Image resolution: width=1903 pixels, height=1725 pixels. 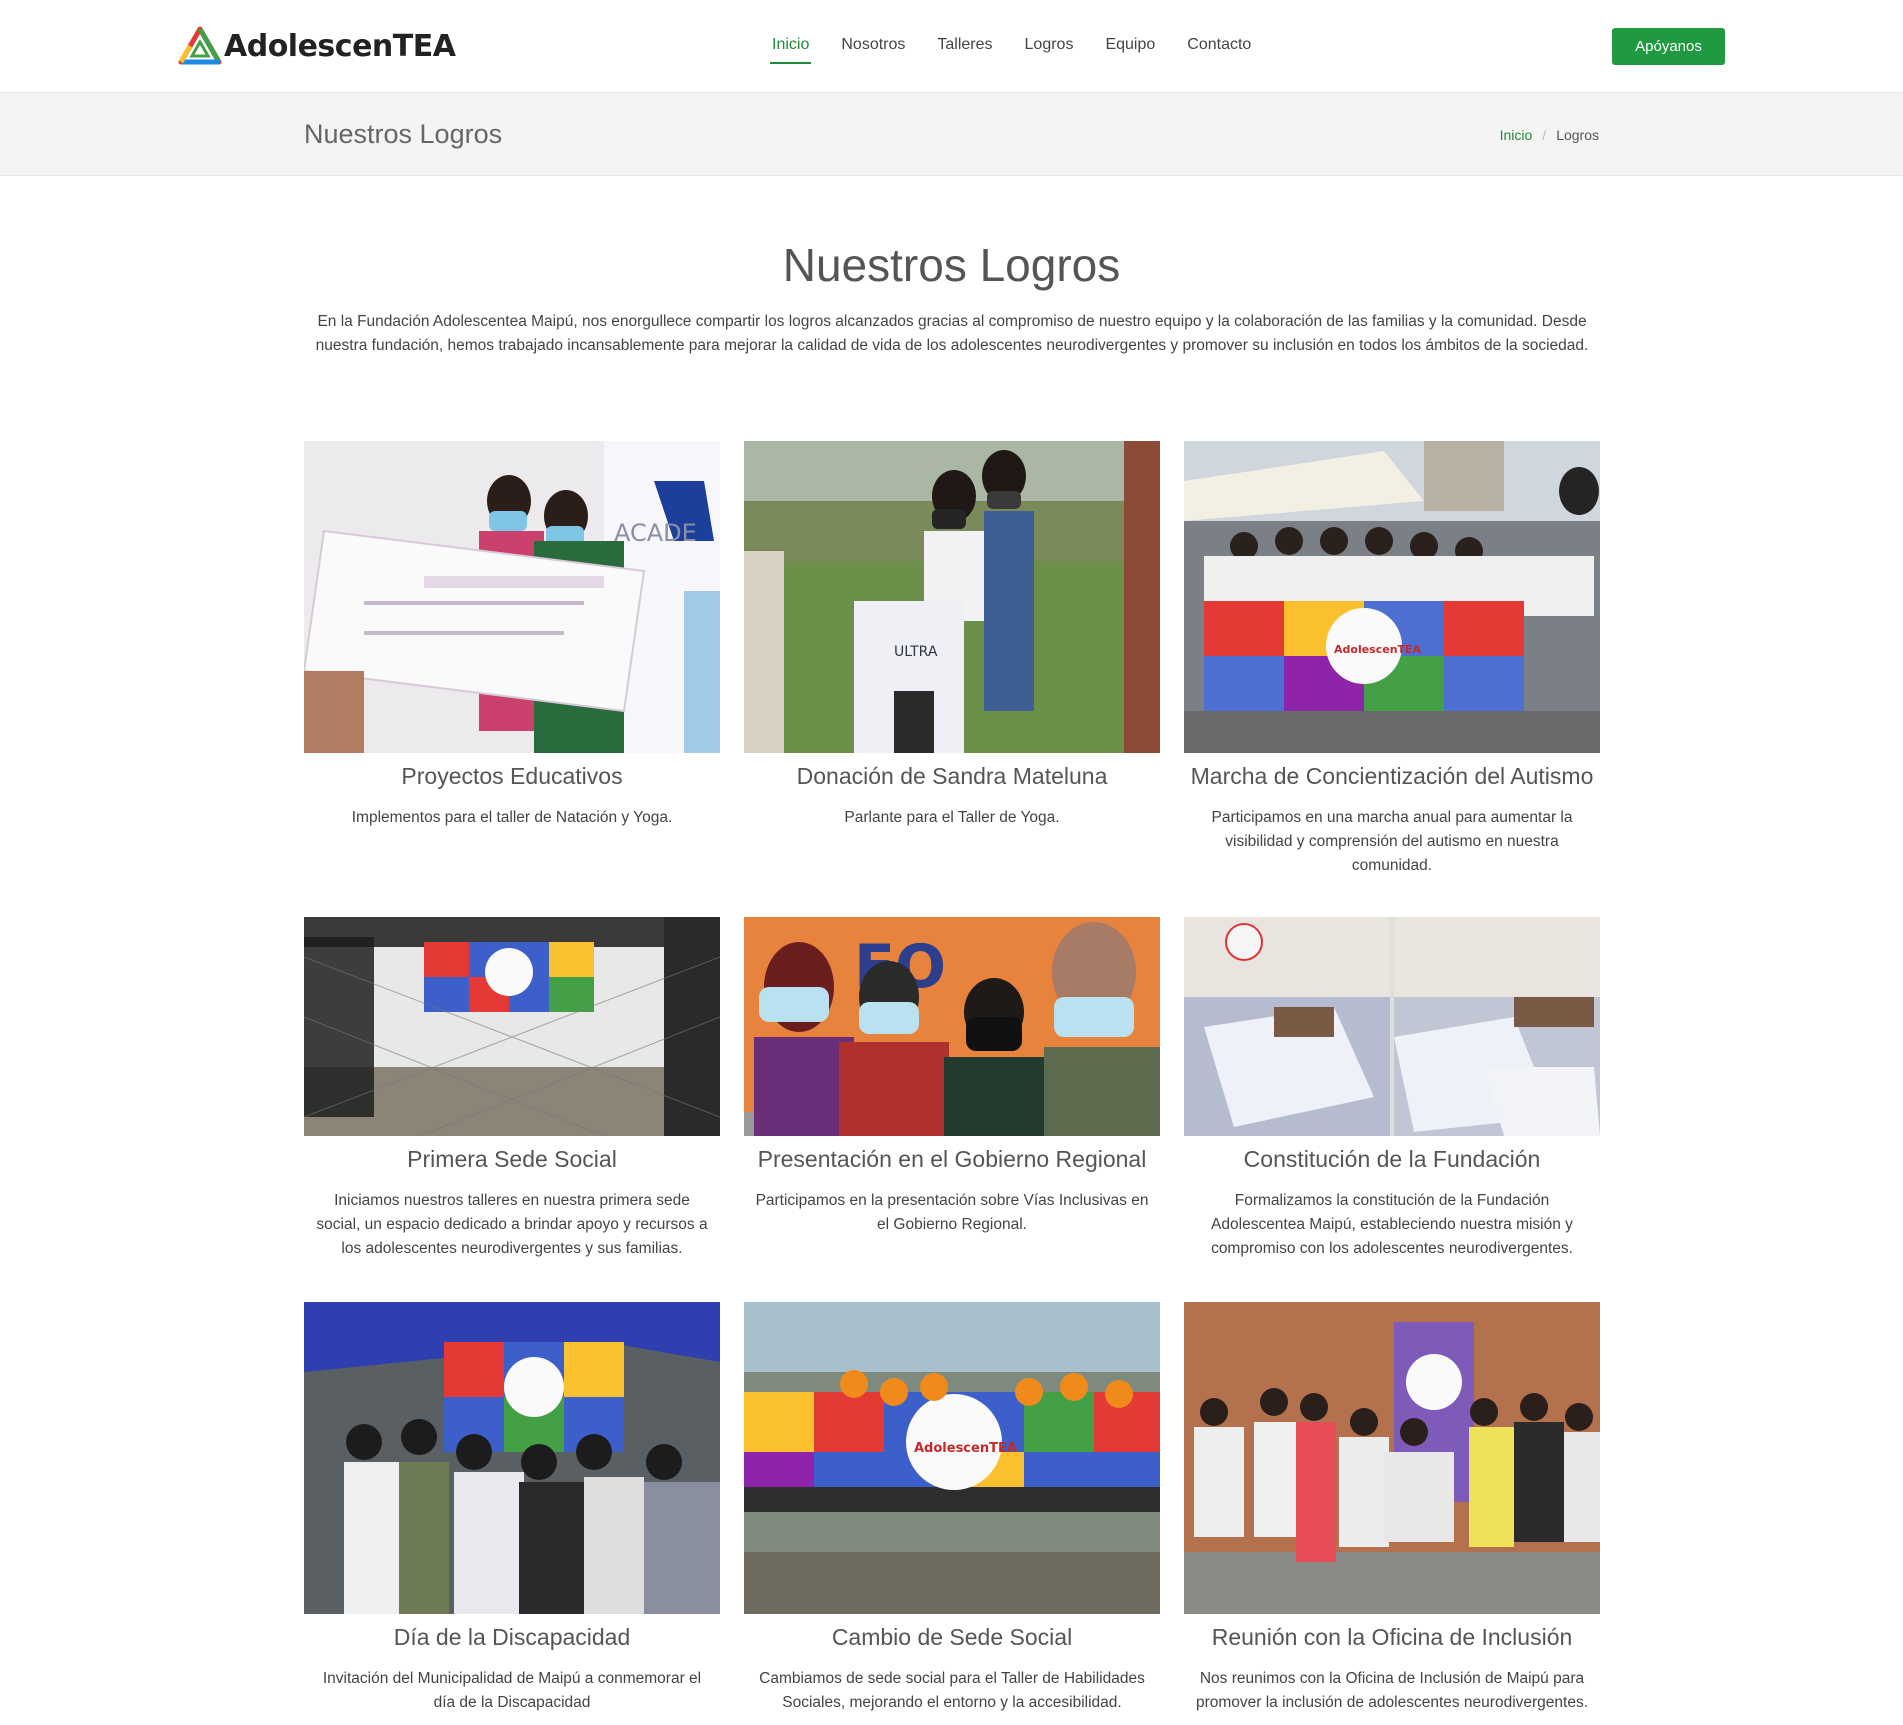 What do you see at coordinates (952, 1026) in the screenshot?
I see `selfie-group-photo: EO` at bounding box center [952, 1026].